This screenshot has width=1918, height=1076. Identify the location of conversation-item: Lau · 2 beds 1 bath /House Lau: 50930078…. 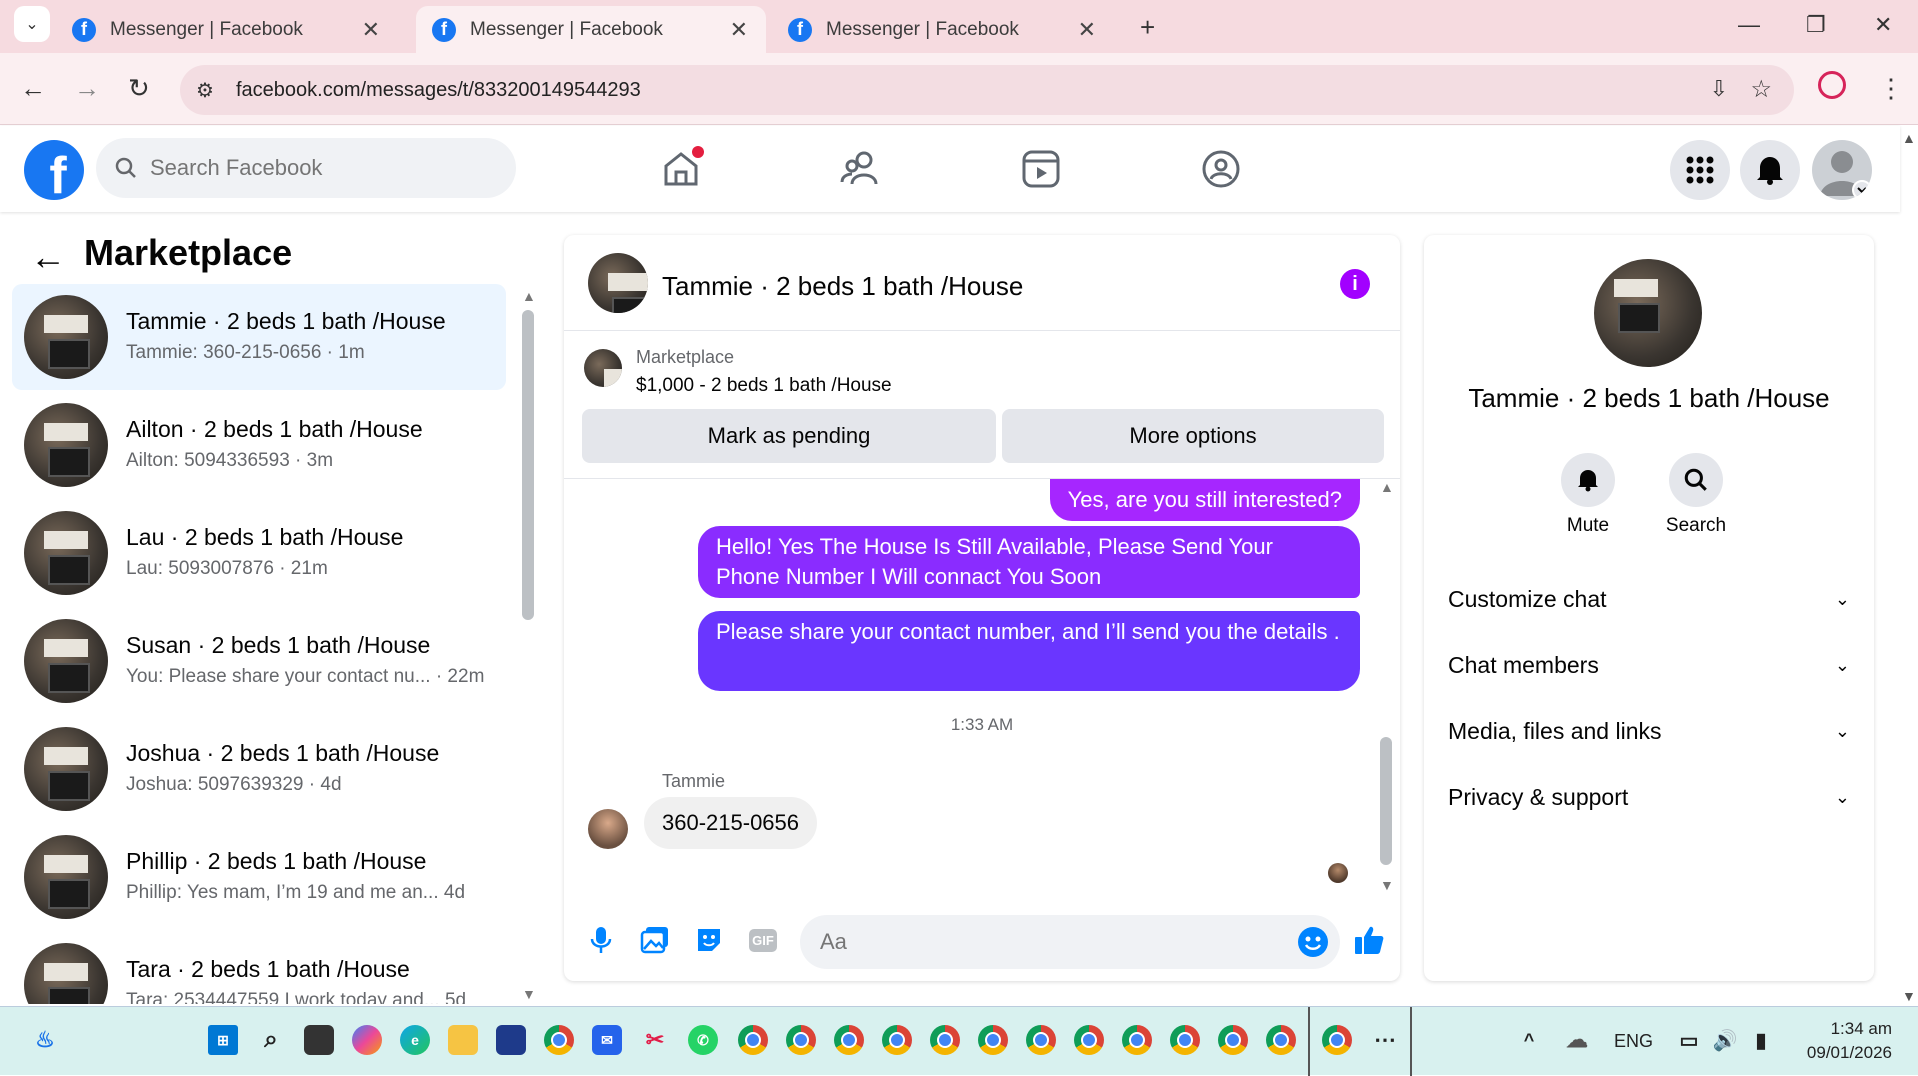
(259, 553).